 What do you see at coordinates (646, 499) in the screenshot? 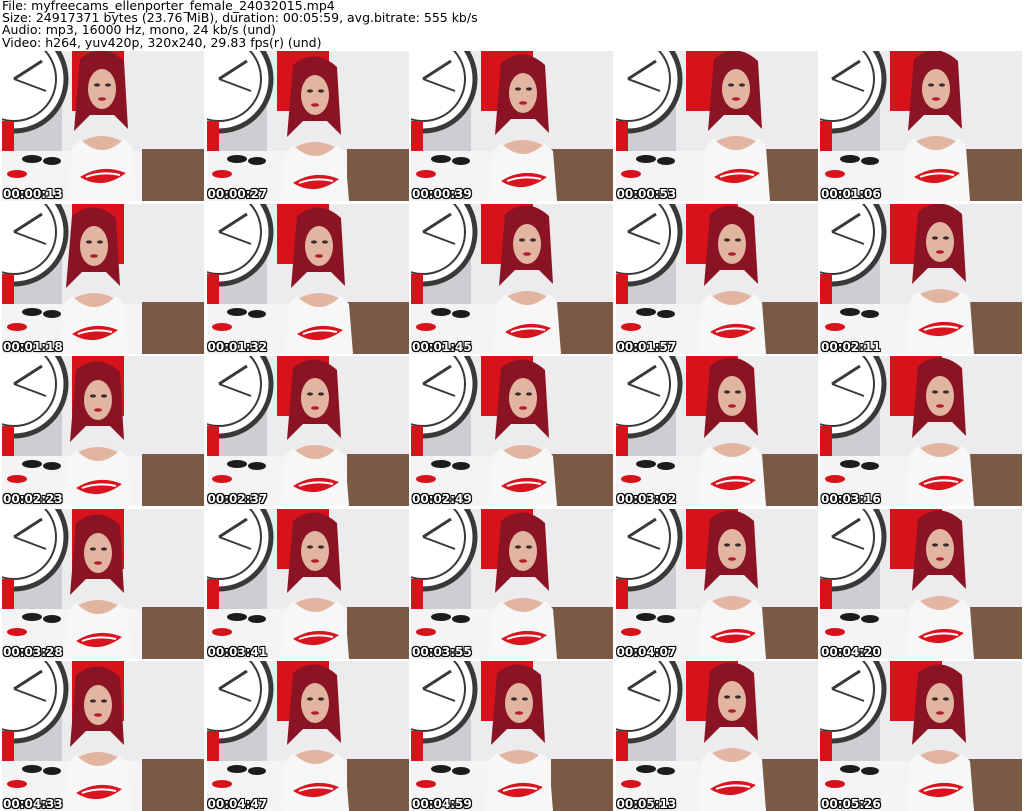
I see `frame-timestamp: 00:03:02` at bounding box center [646, 499].